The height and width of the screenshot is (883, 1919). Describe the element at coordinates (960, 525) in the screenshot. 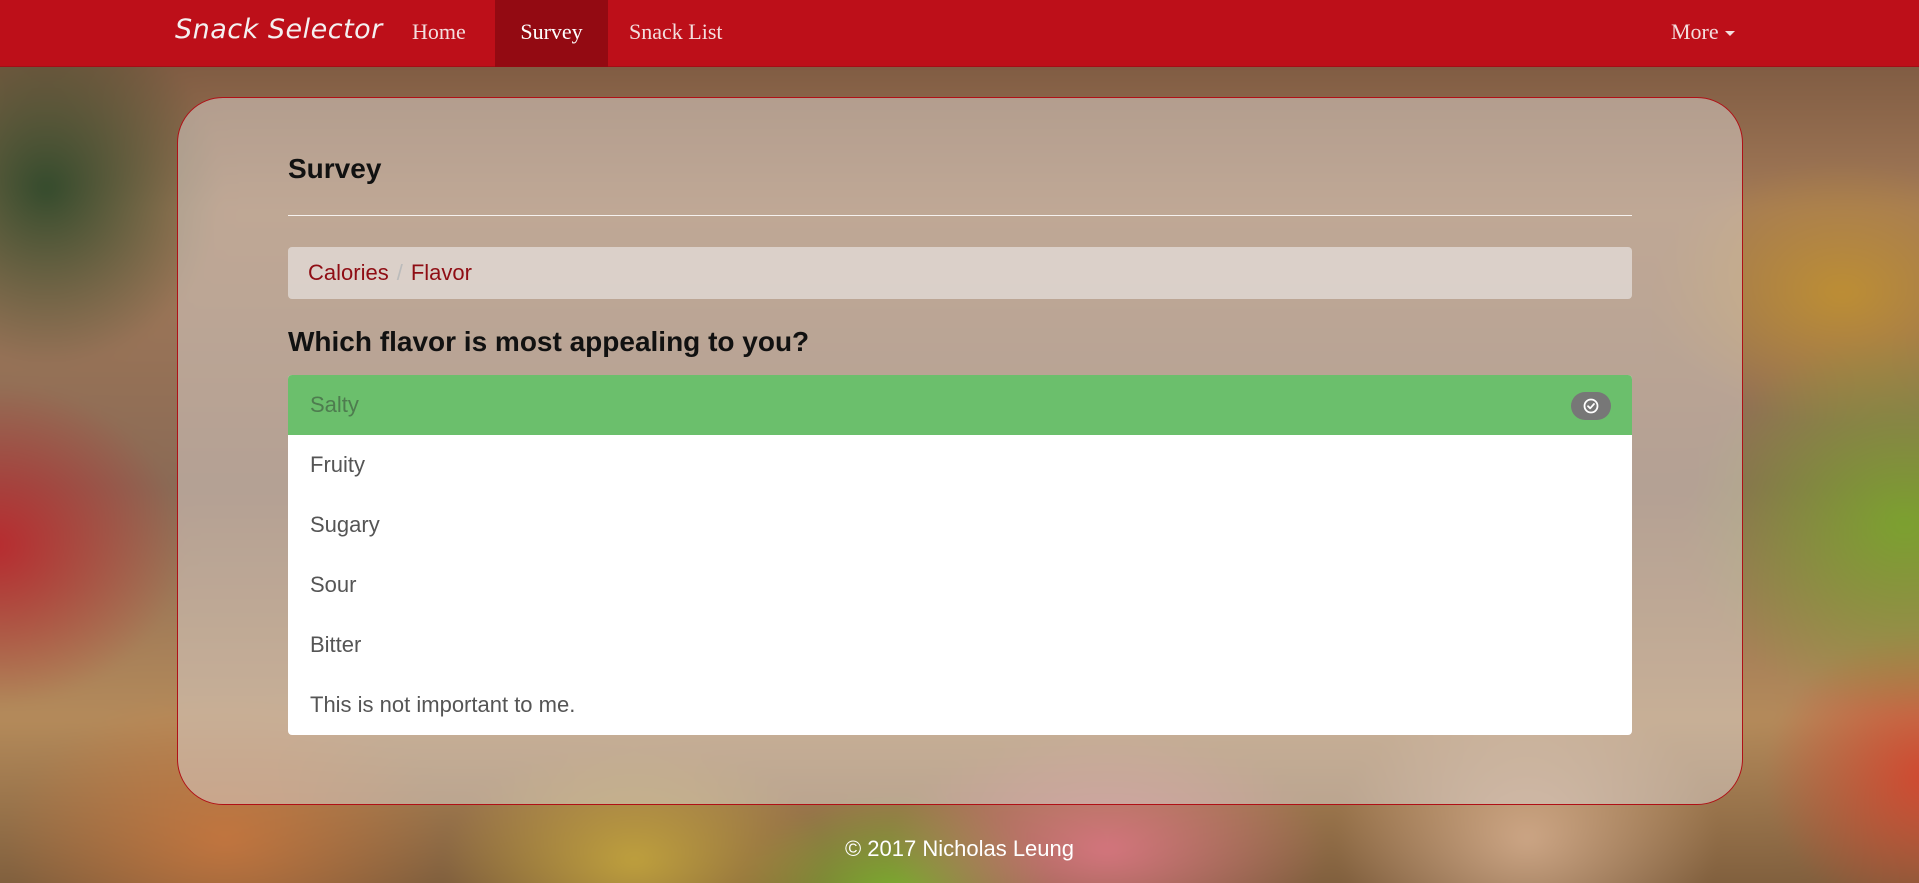

I see `option-sugary: Sugary` at that location.